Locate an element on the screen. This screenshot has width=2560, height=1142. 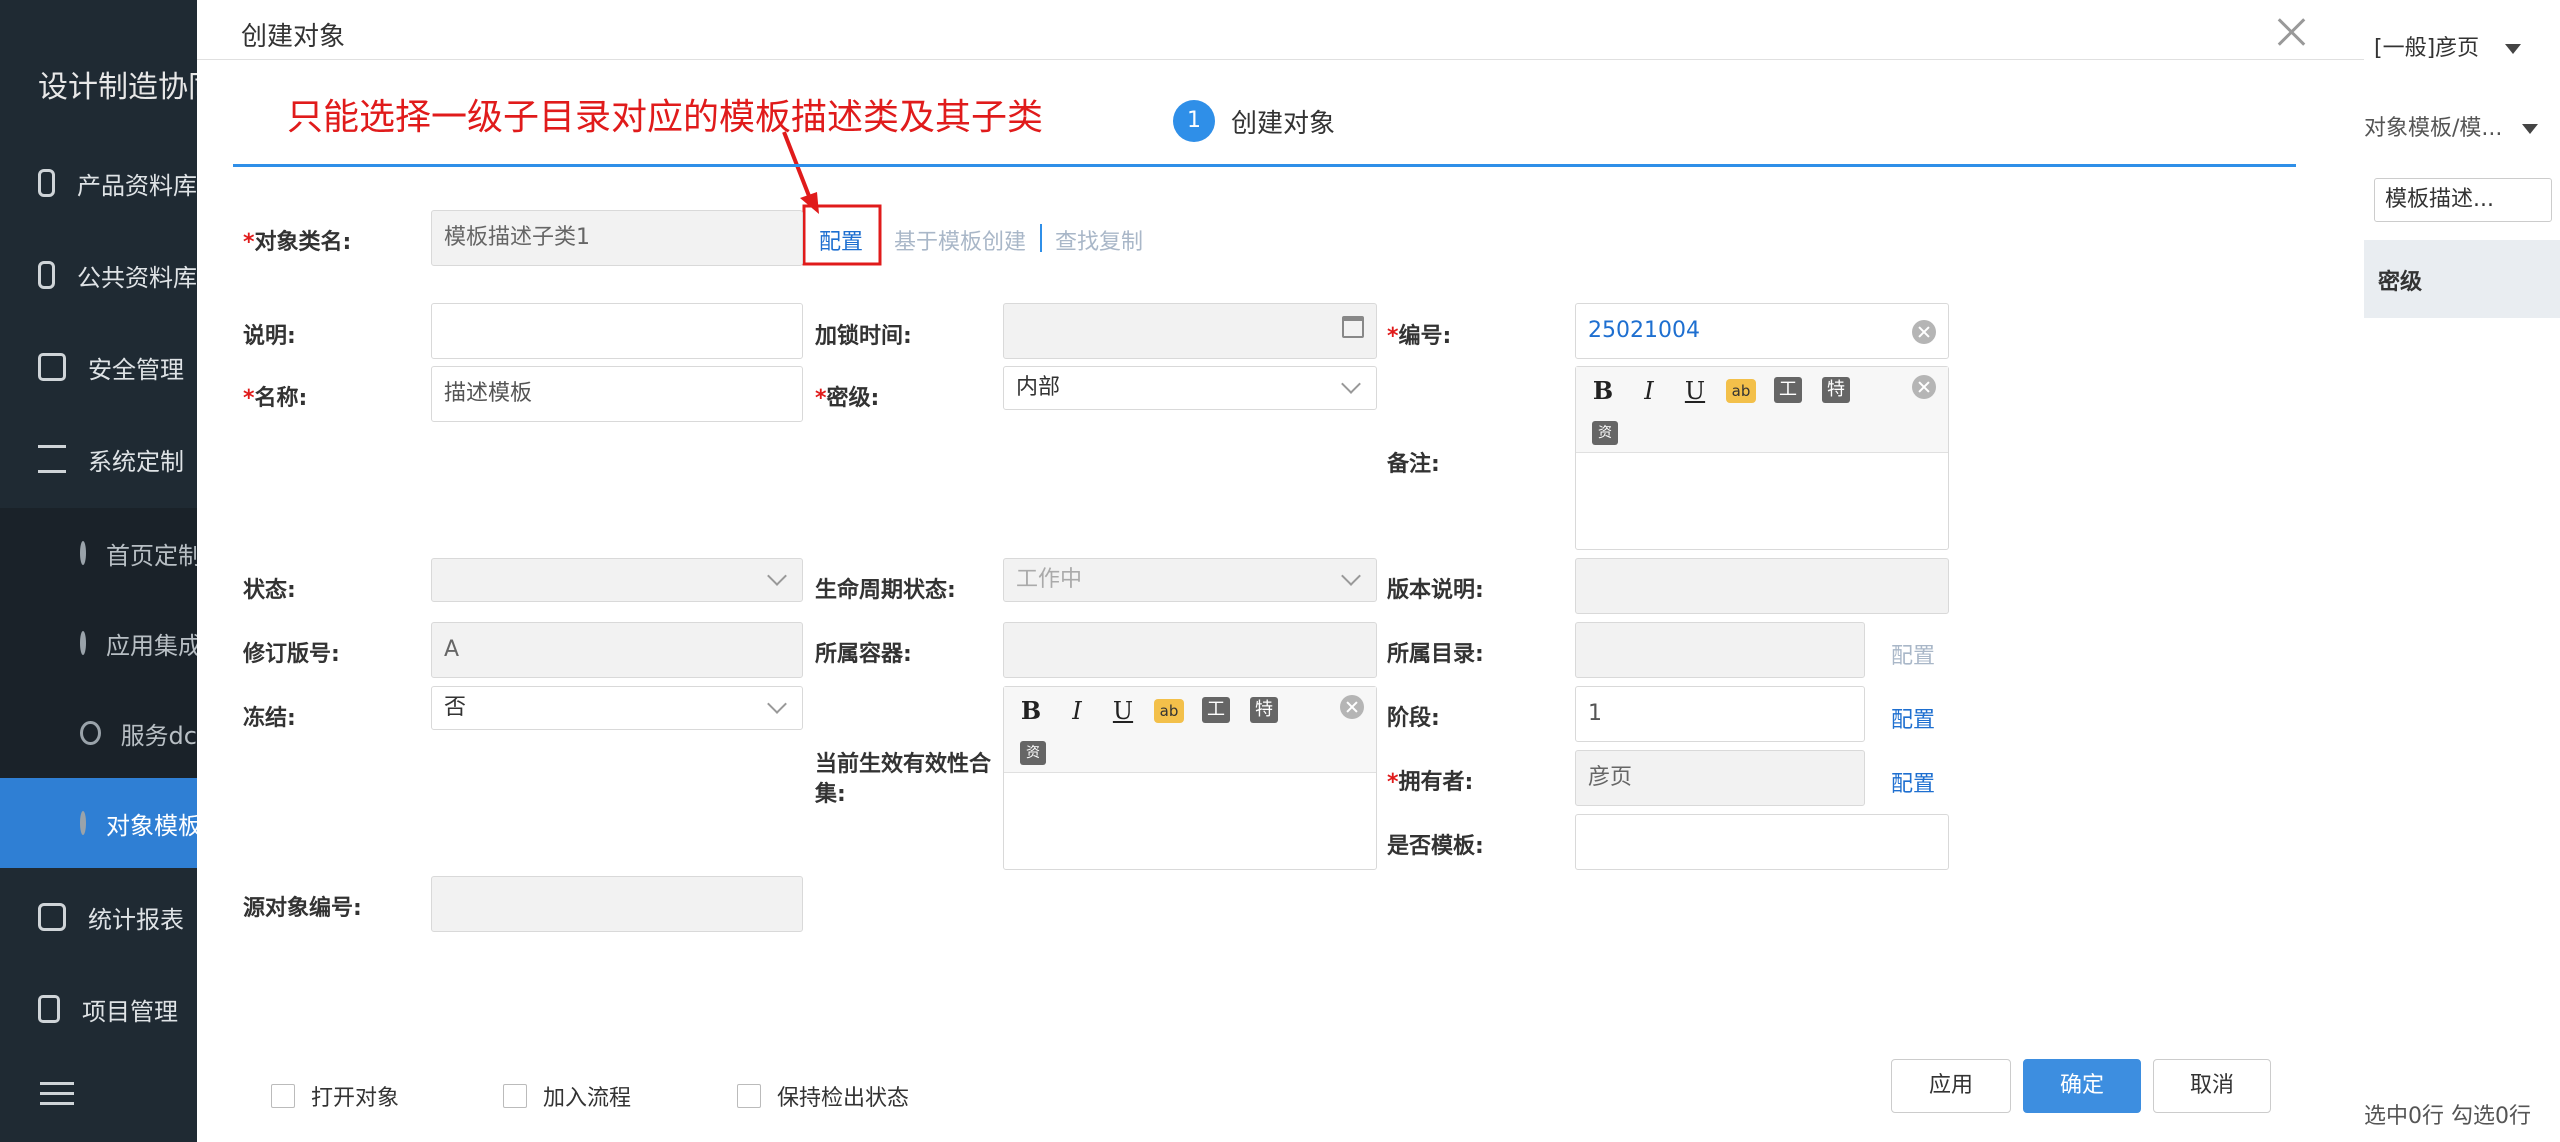
remark-editor: B I U ab 工 特 资 is located at coordinates (1762, 458).